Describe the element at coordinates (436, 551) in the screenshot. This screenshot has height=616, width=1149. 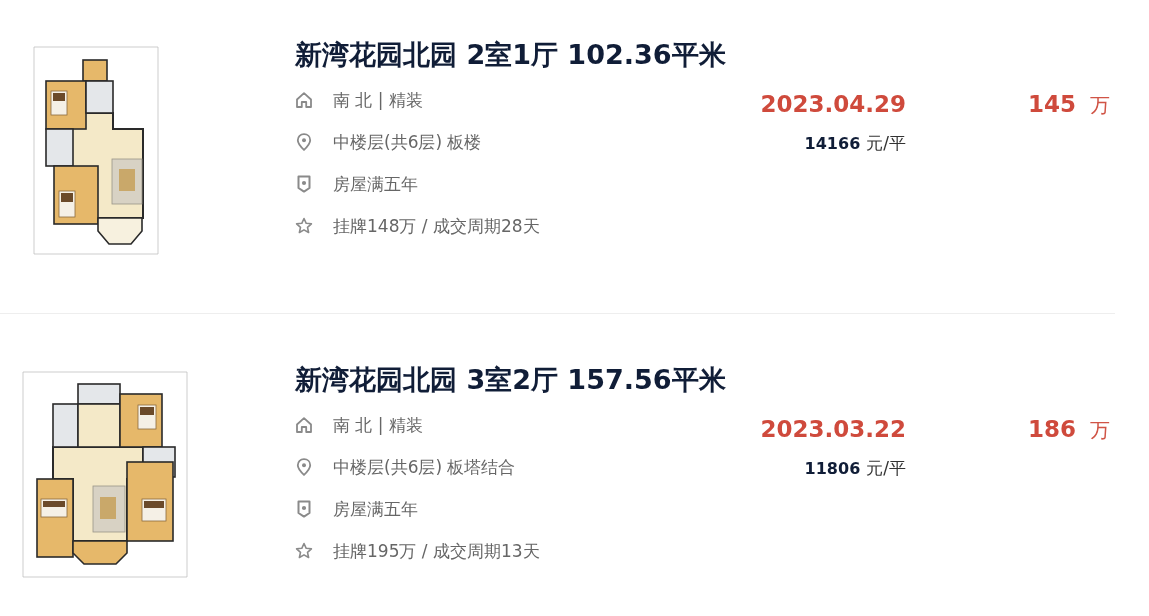
I see `listing-detail: 挂牌195万 / 成交周期13天` at that location.